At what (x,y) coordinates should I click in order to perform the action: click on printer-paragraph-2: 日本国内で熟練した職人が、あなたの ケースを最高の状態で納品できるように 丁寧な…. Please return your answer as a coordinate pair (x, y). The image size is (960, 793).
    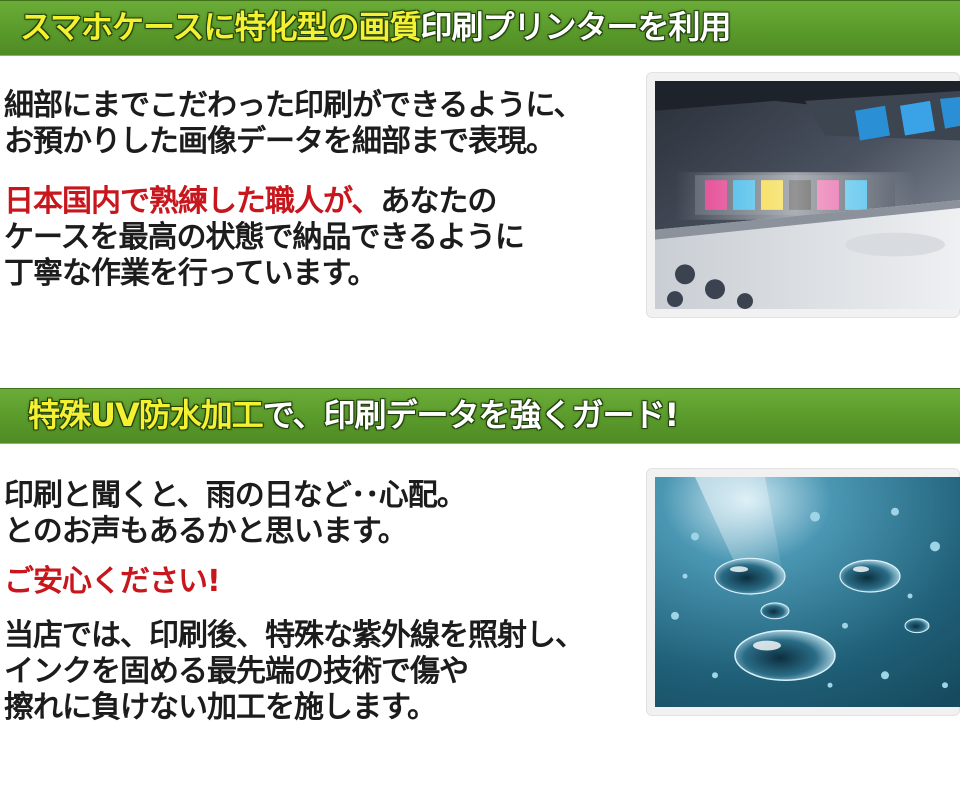
    Looking at the image, I should click on (264, 238).